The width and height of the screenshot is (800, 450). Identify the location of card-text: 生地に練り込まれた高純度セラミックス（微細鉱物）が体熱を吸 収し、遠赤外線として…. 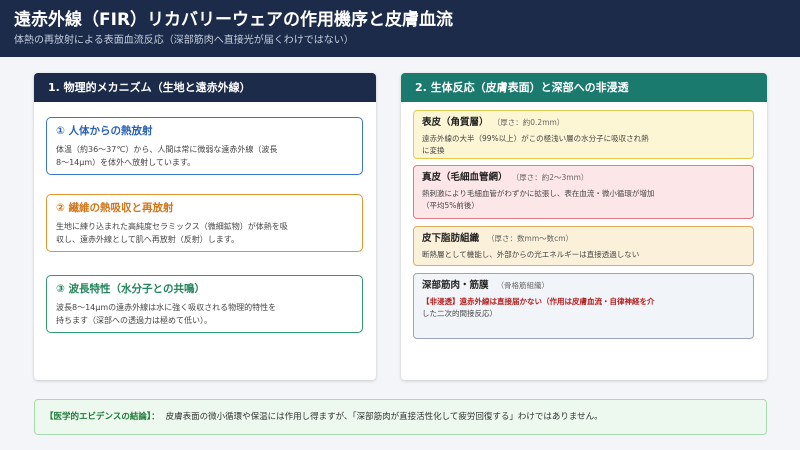
(204, 233).